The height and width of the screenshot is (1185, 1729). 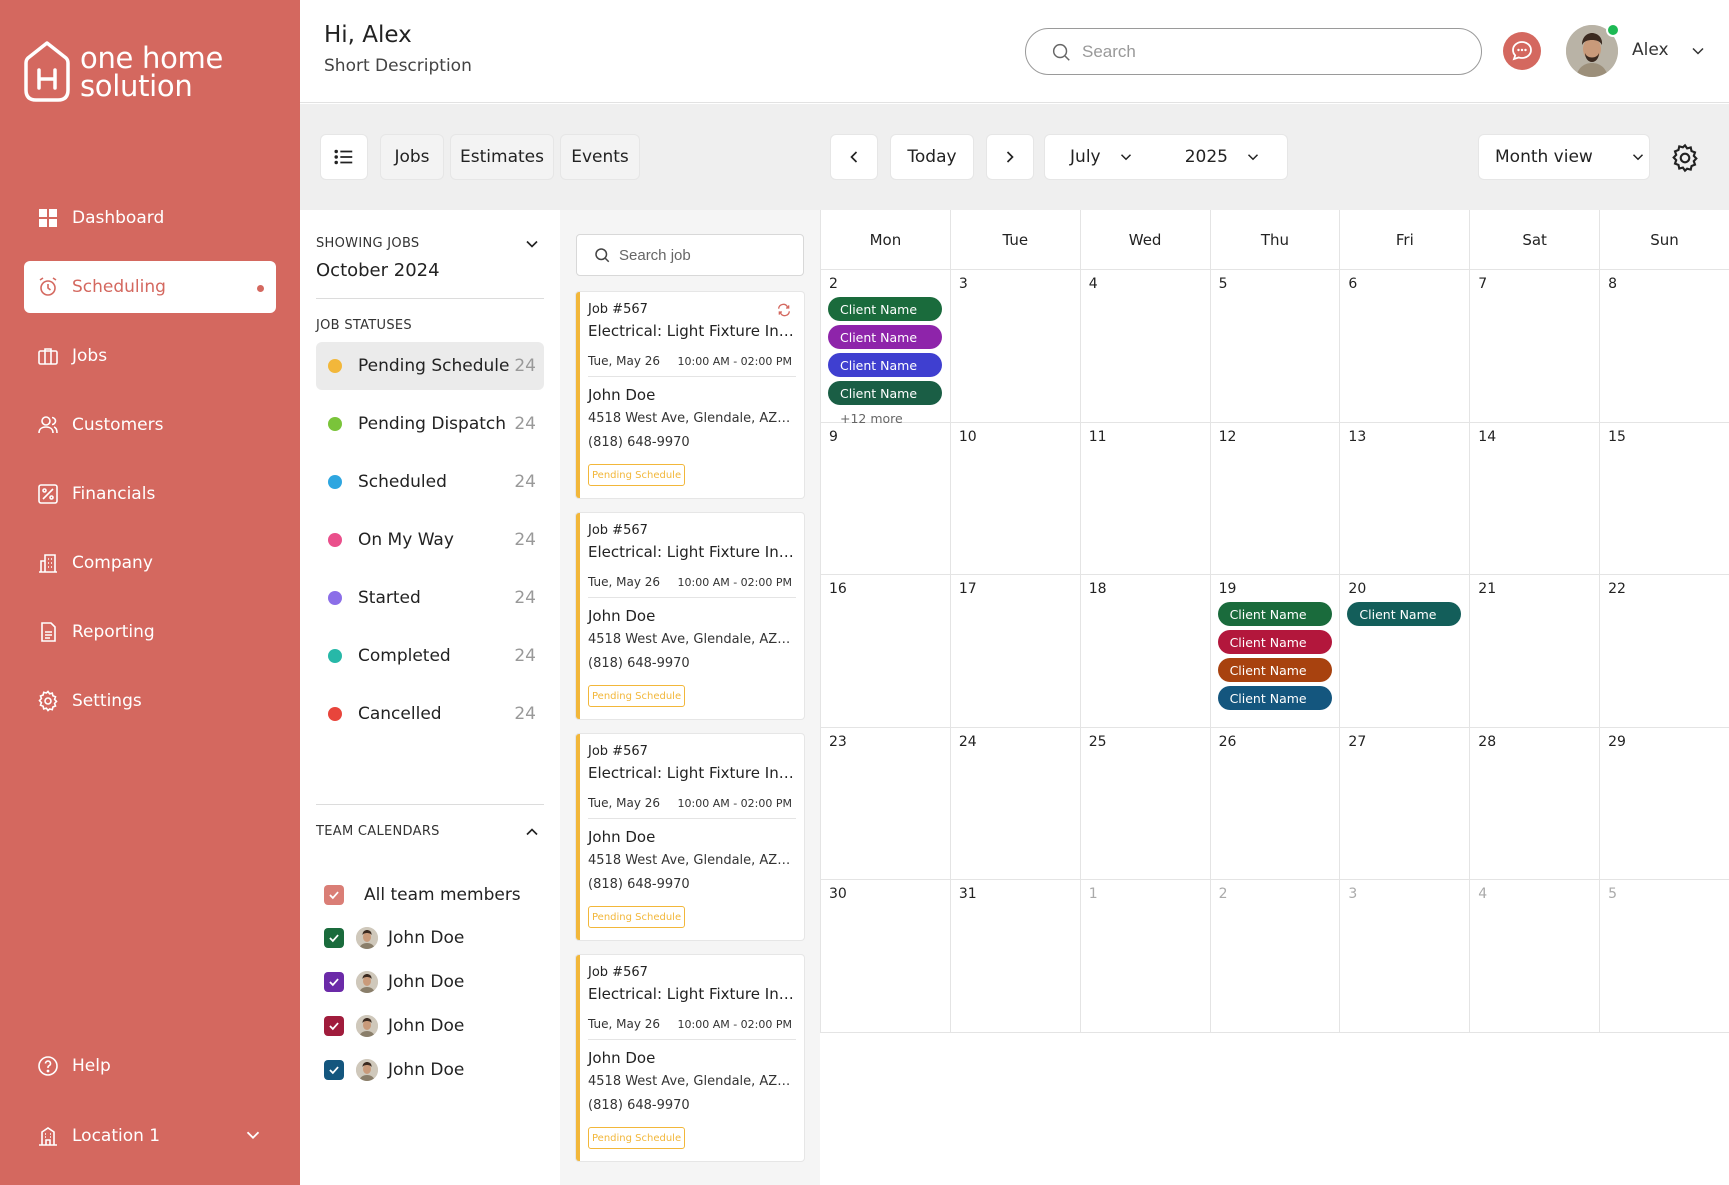 What do you see at coordinates (150, 1066) in the screenshot?
I see `sidebar-item-help: Help` at bounding box center [150, 1066].